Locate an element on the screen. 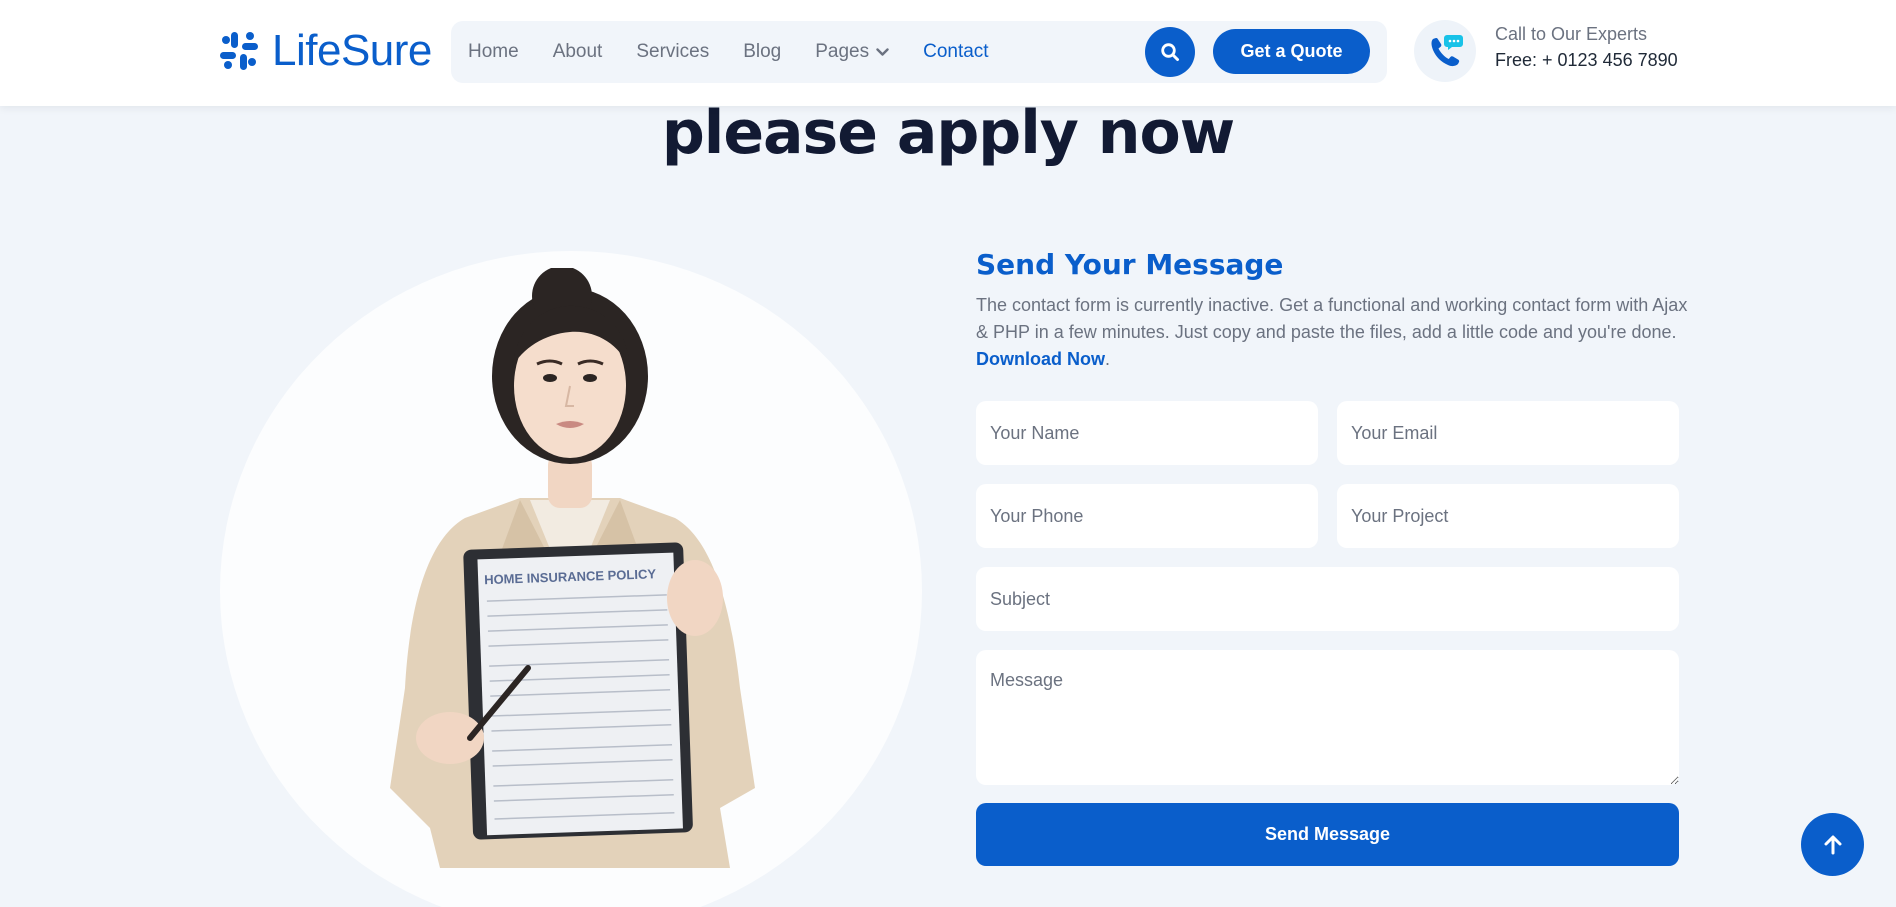 This screenshot has width=1896, height=907. back-to-top-button is located at coordinates (1832, 844).